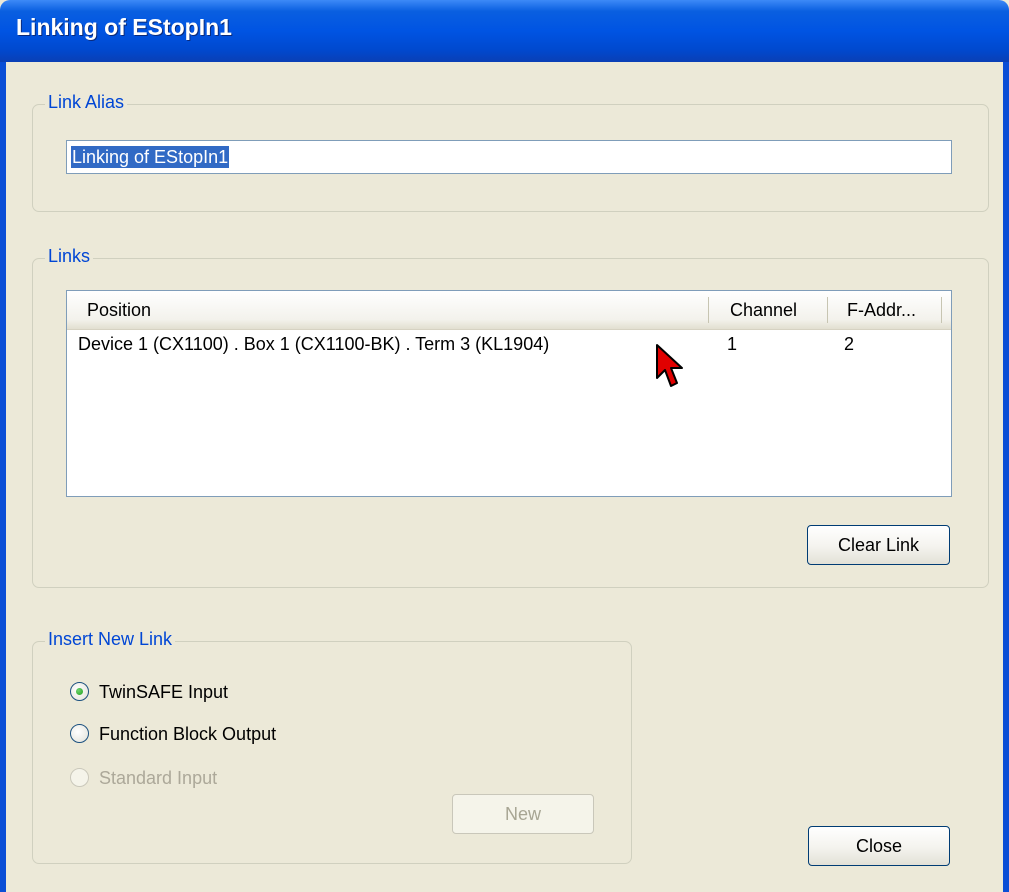  Describe the element at coordinates (150, 157) in the screenshot. I see `link-alias-value: Linking of EStopIn1` at that location.